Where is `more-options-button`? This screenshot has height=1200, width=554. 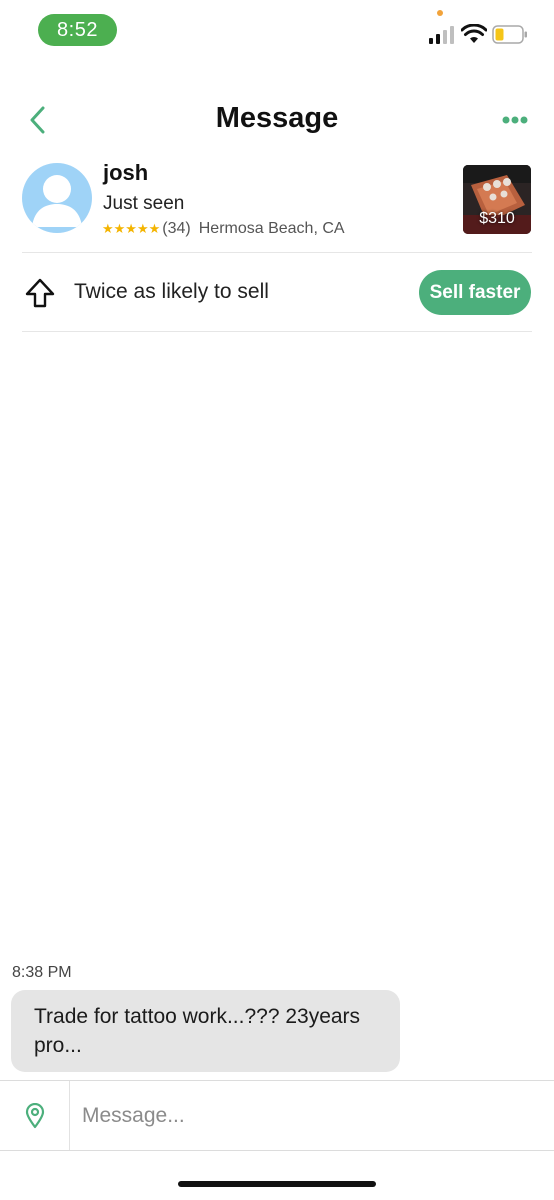 more-options-button is located at coordinates (515, 120).